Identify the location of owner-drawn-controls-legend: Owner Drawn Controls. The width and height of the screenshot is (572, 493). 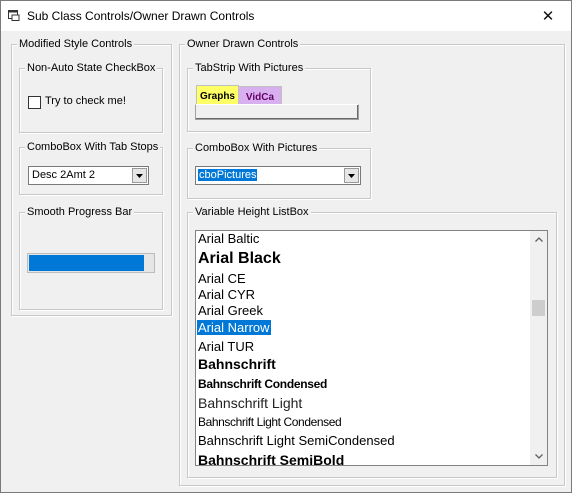
(243, 44).